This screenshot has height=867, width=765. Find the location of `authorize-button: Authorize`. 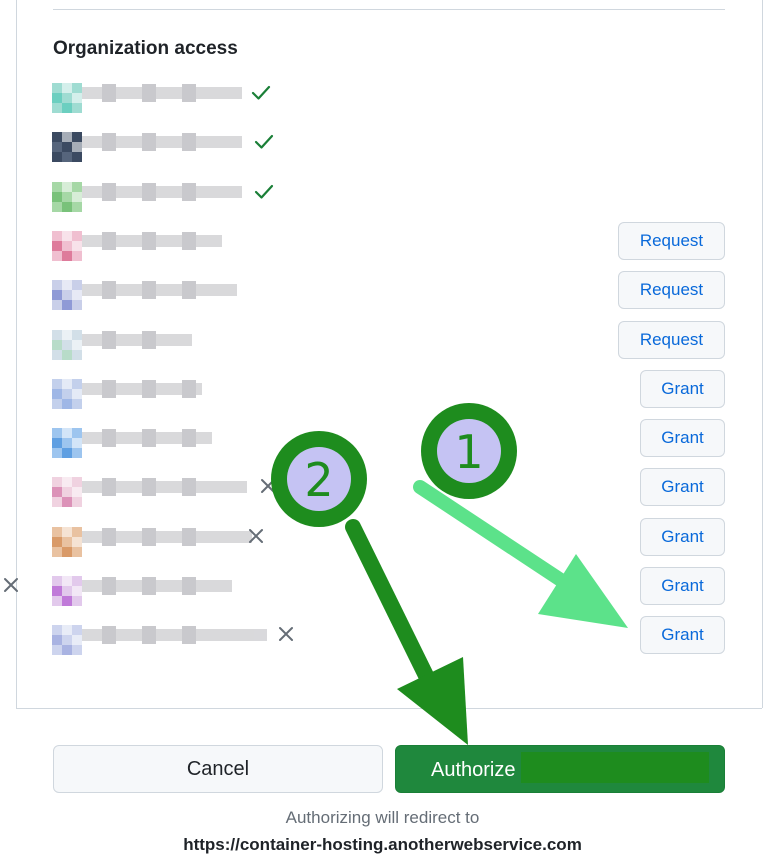

authorize-button: Authorize is located at coordinates (560, 769).